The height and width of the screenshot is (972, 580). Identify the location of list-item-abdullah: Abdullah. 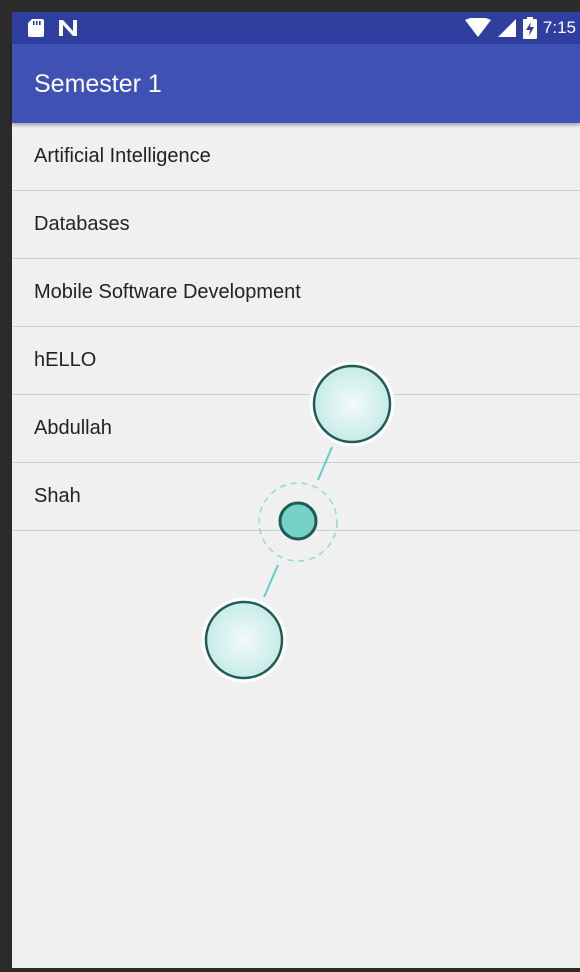
(296, 429).